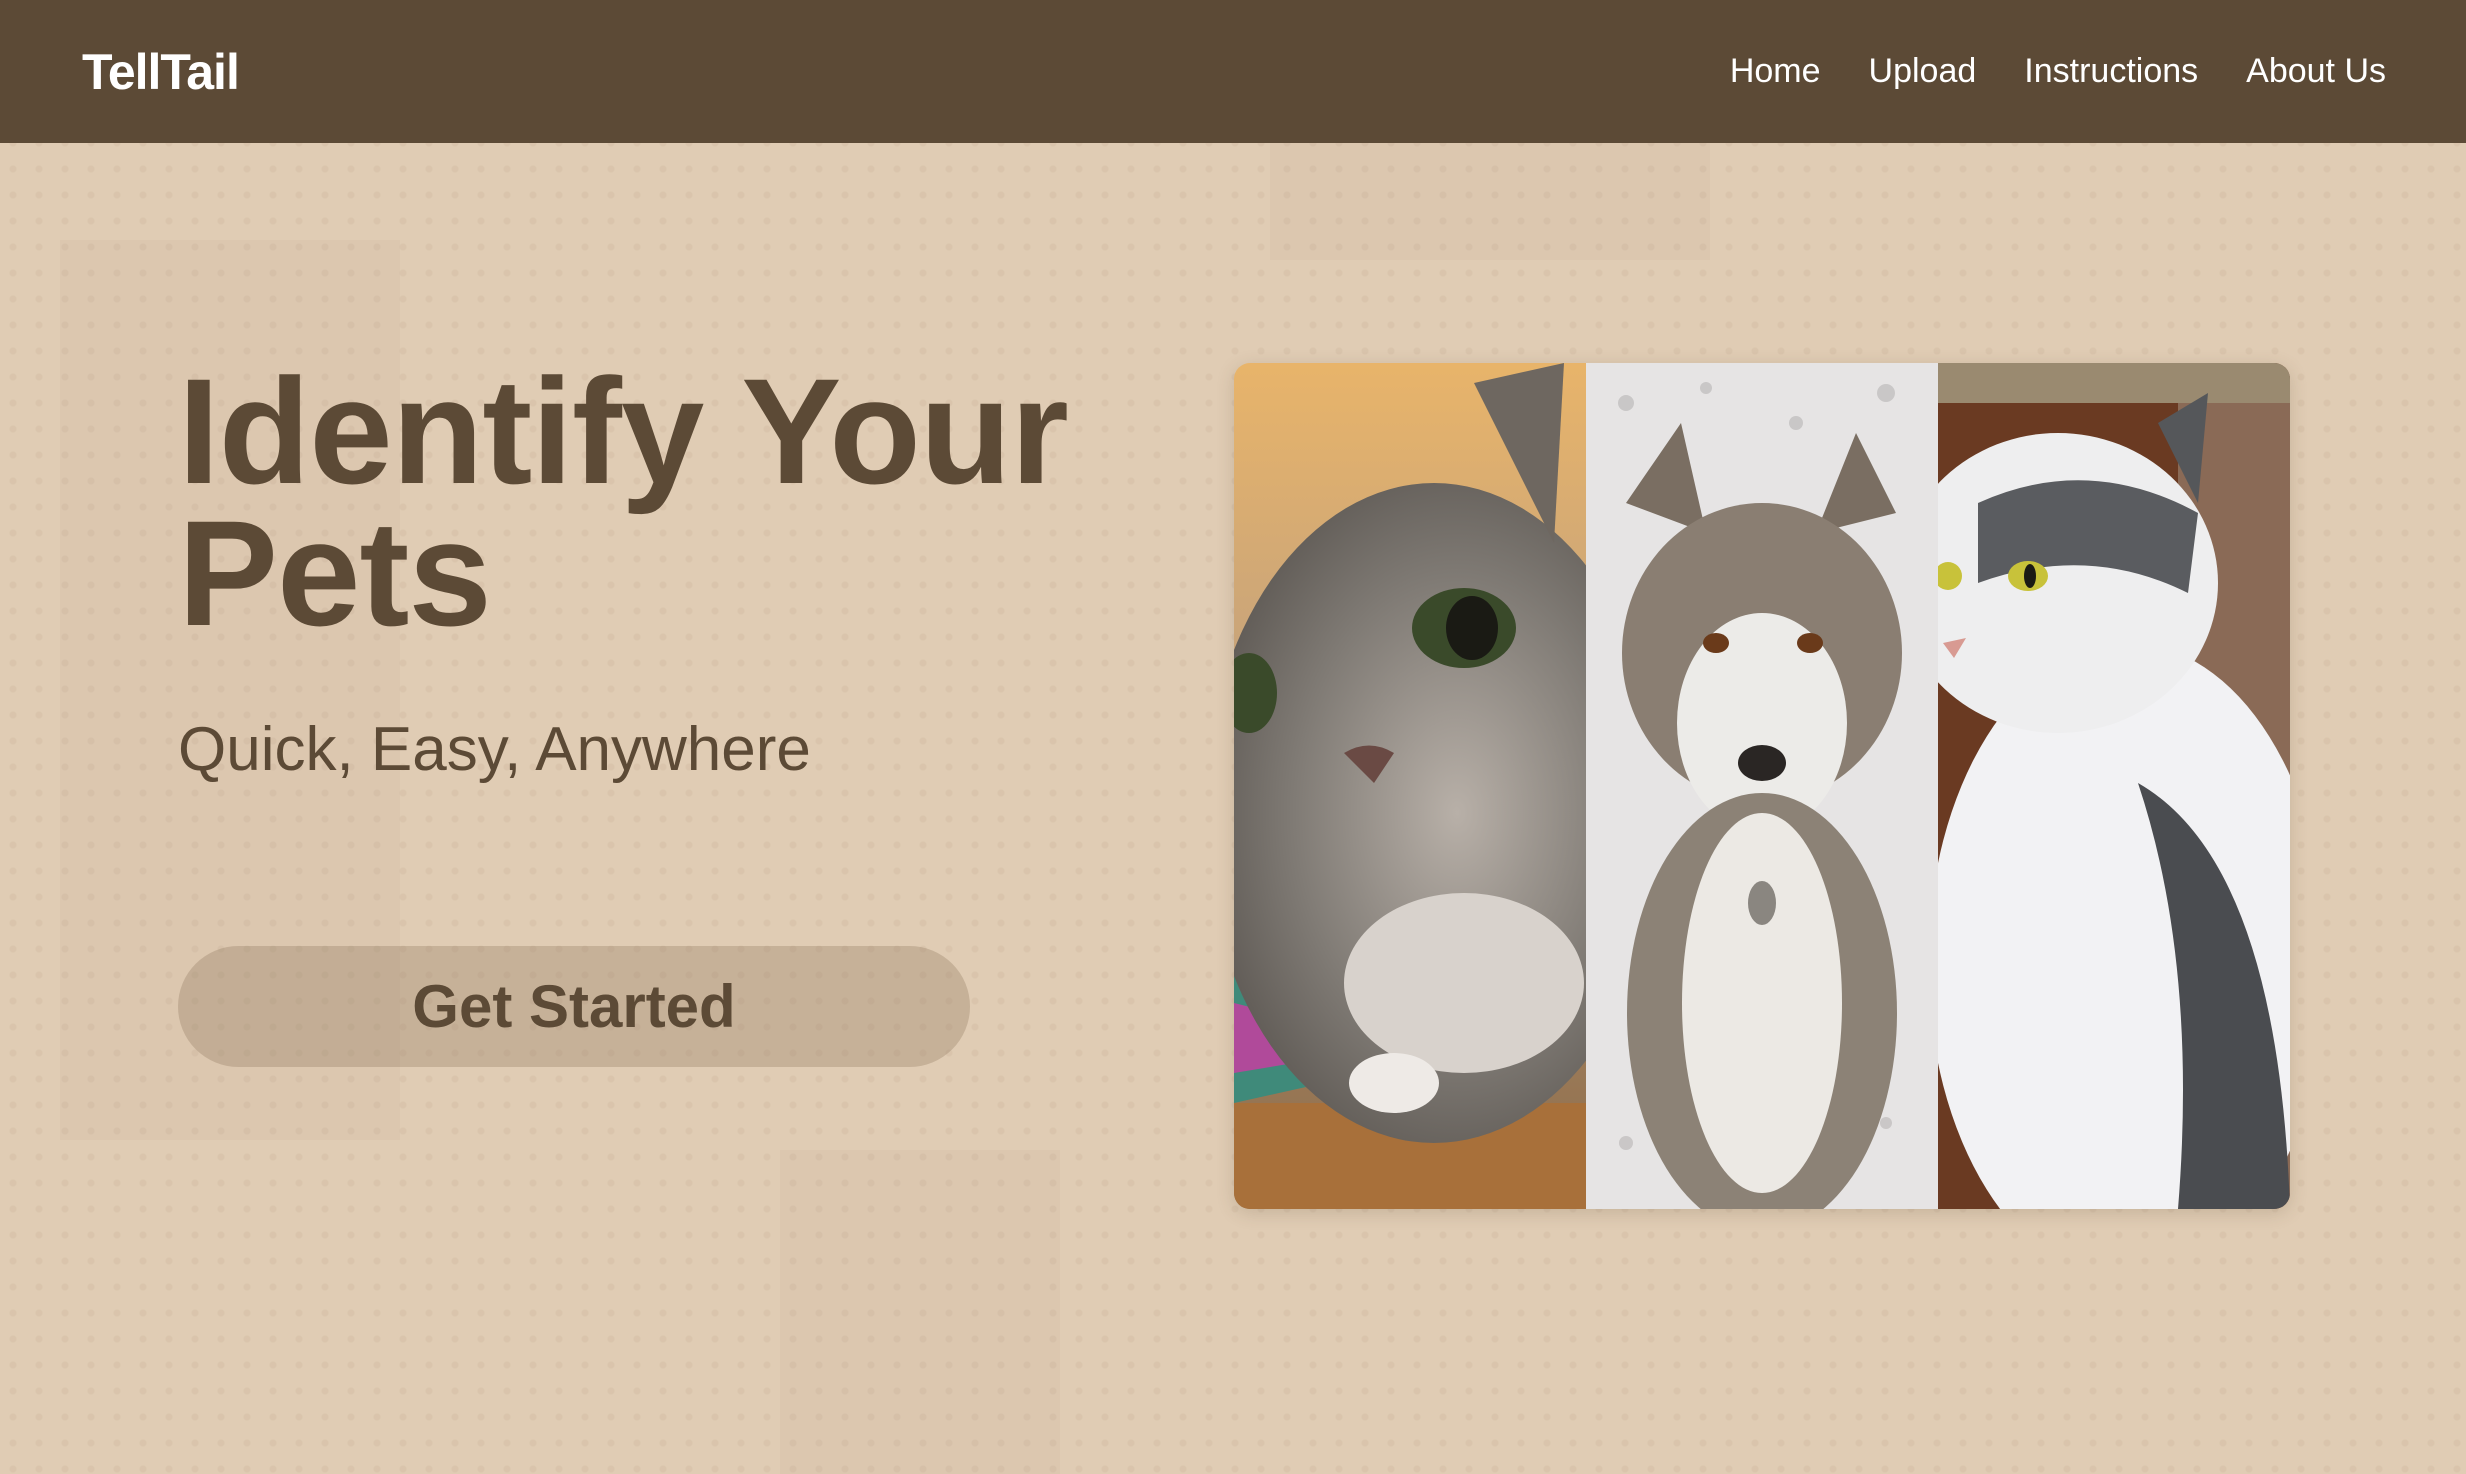 The width and height of the screenshot is (2466, 1474). What do you see at coordinates (2111, 71) in the screenshot?
I see `nav-link-instructions: Instructions` at bounding box center [2111, 71].